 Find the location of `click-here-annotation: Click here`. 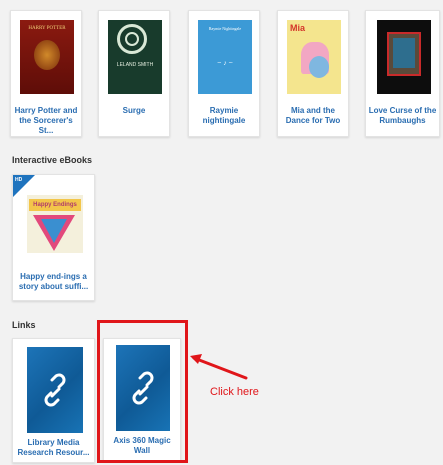

click-here-annotation: Click here is located at coordinates (234, 392).